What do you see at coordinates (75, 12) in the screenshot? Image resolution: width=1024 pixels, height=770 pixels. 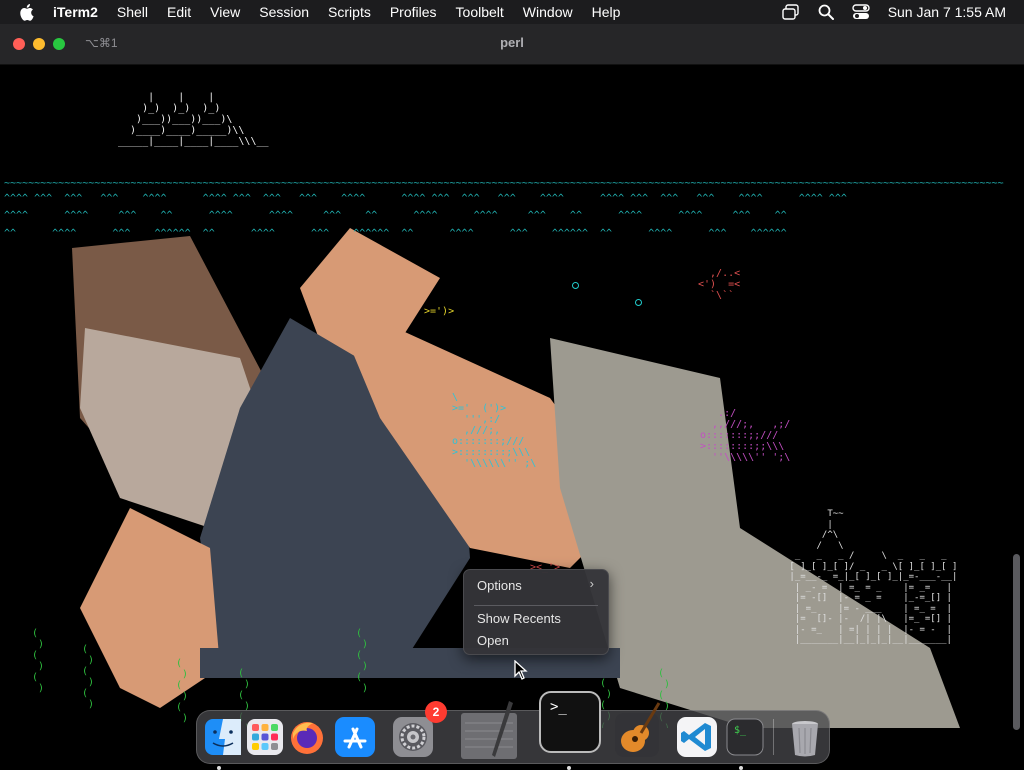 I see `menu-app-name: iTerm2` at bounding box center [75, 12].